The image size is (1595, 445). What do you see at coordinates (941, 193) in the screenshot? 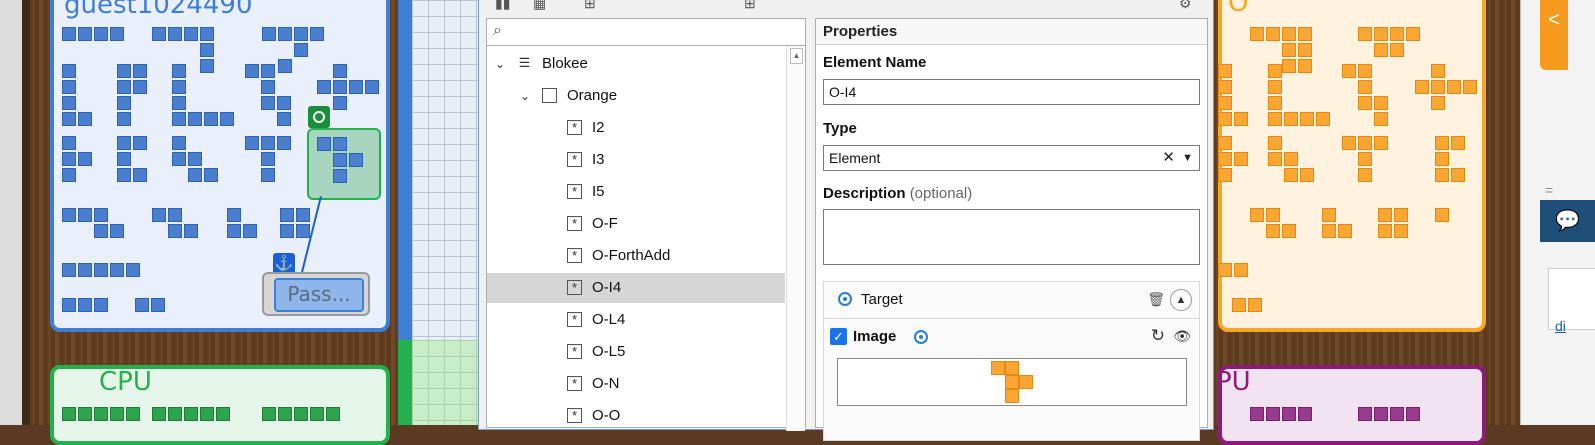
I see `optional-hint: (optional)` at bounding box center [941, 193].